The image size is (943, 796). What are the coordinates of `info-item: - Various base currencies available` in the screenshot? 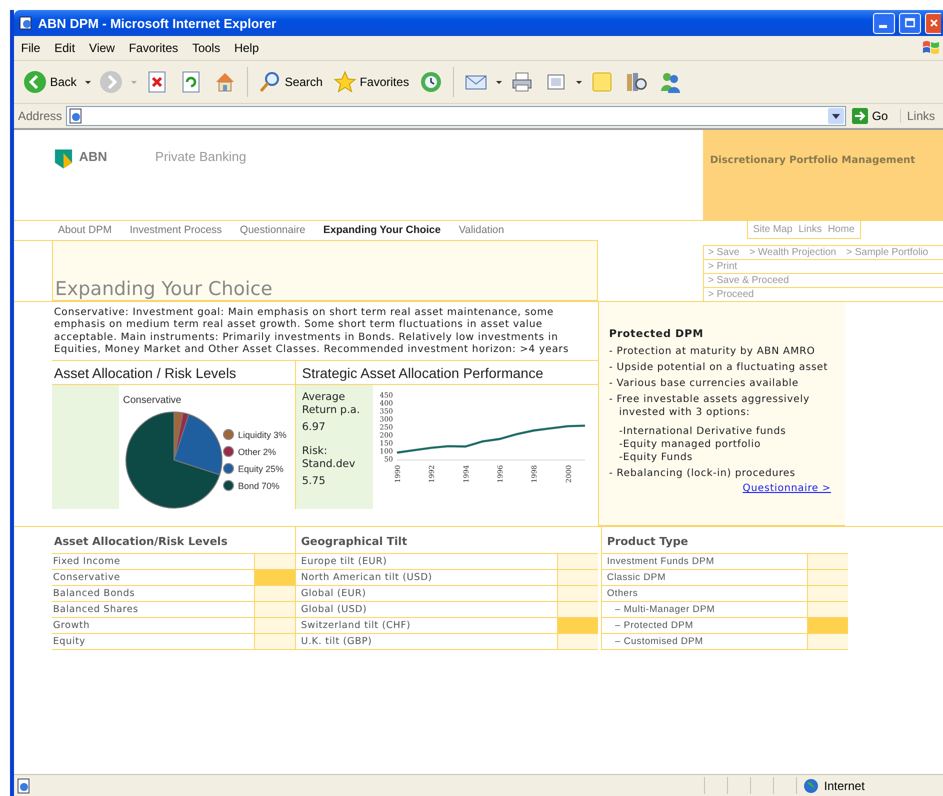 It's located at (704, 383).